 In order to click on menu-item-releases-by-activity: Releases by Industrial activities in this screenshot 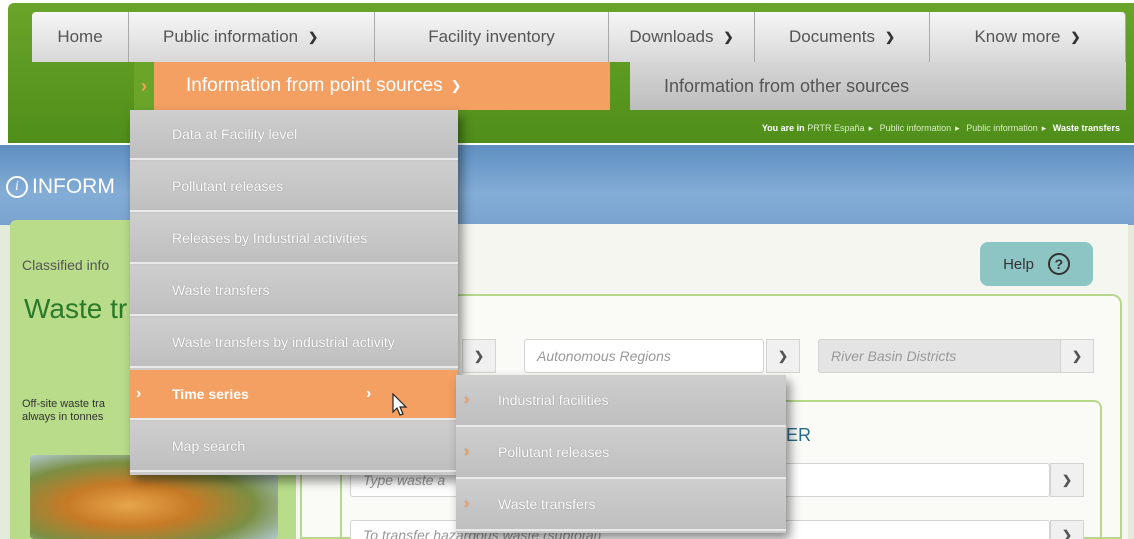, I will do `click(294, 239)`.